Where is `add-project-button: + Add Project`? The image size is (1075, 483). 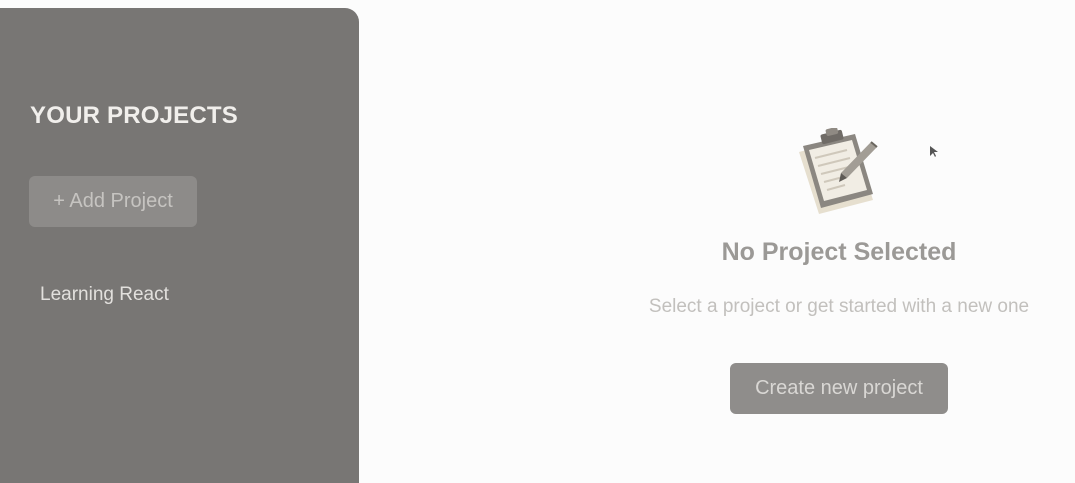
add-project-button: + Add Project is located at coordinates (113, 201).